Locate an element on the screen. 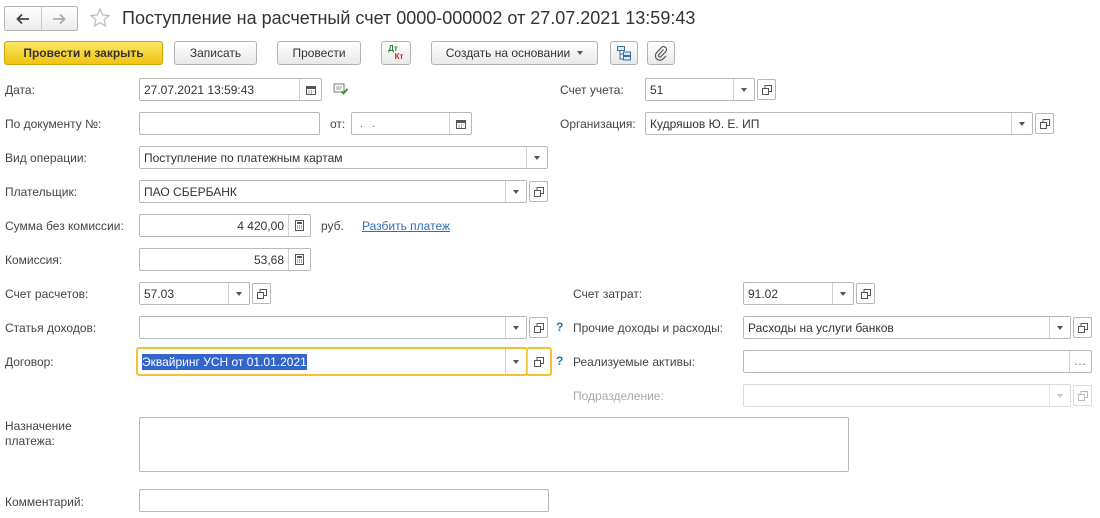 The height and width of the screenshot is (518, 1100). other-income-expense-select: Расходы на услуги банков is located at coordinates (907, 327).